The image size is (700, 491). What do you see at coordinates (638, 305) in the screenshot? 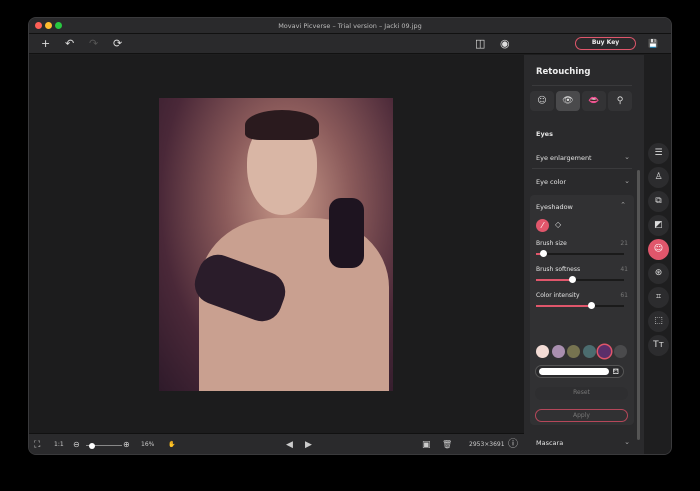
I see `panel-scrollbar` at bounding box center [638, 305].